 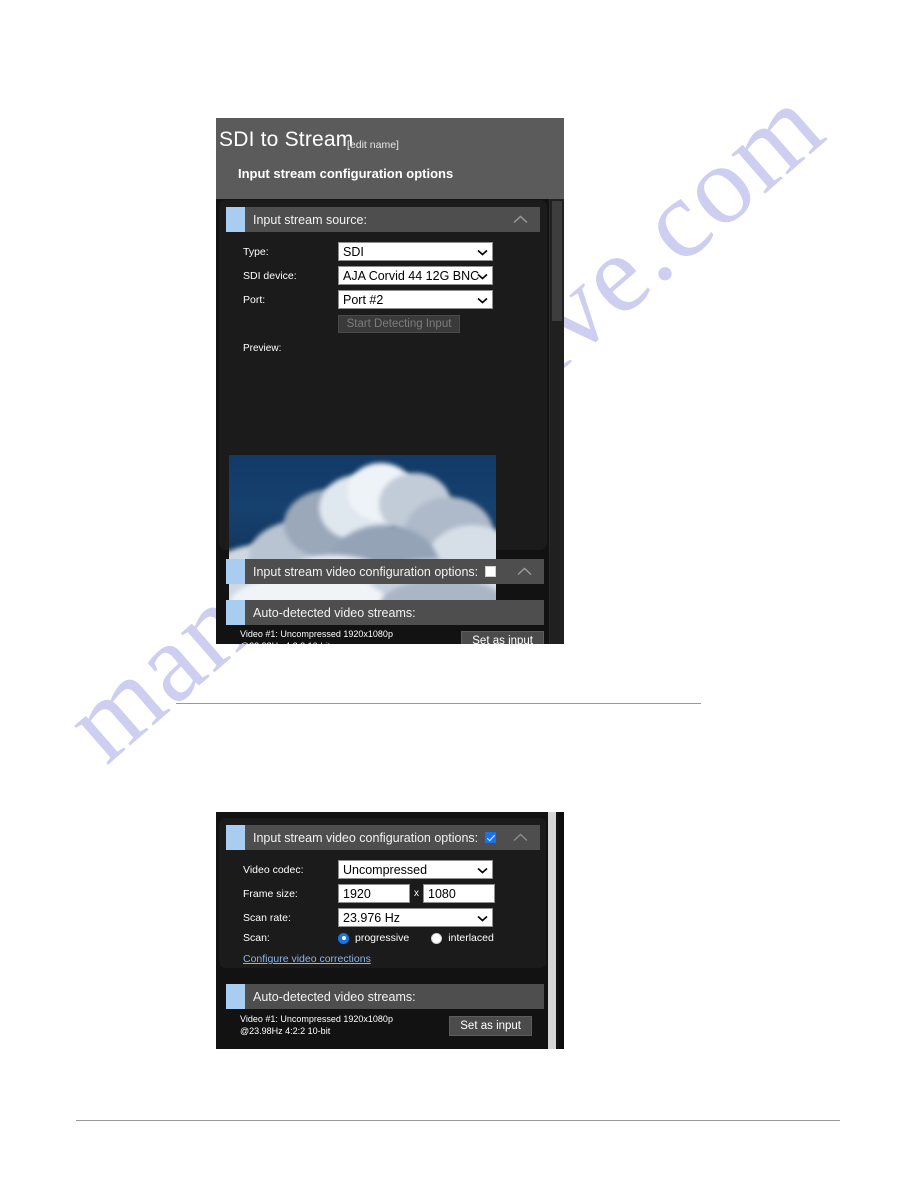 I want to click on video-codec-label: Video codec:, so click(x=273, y=869).